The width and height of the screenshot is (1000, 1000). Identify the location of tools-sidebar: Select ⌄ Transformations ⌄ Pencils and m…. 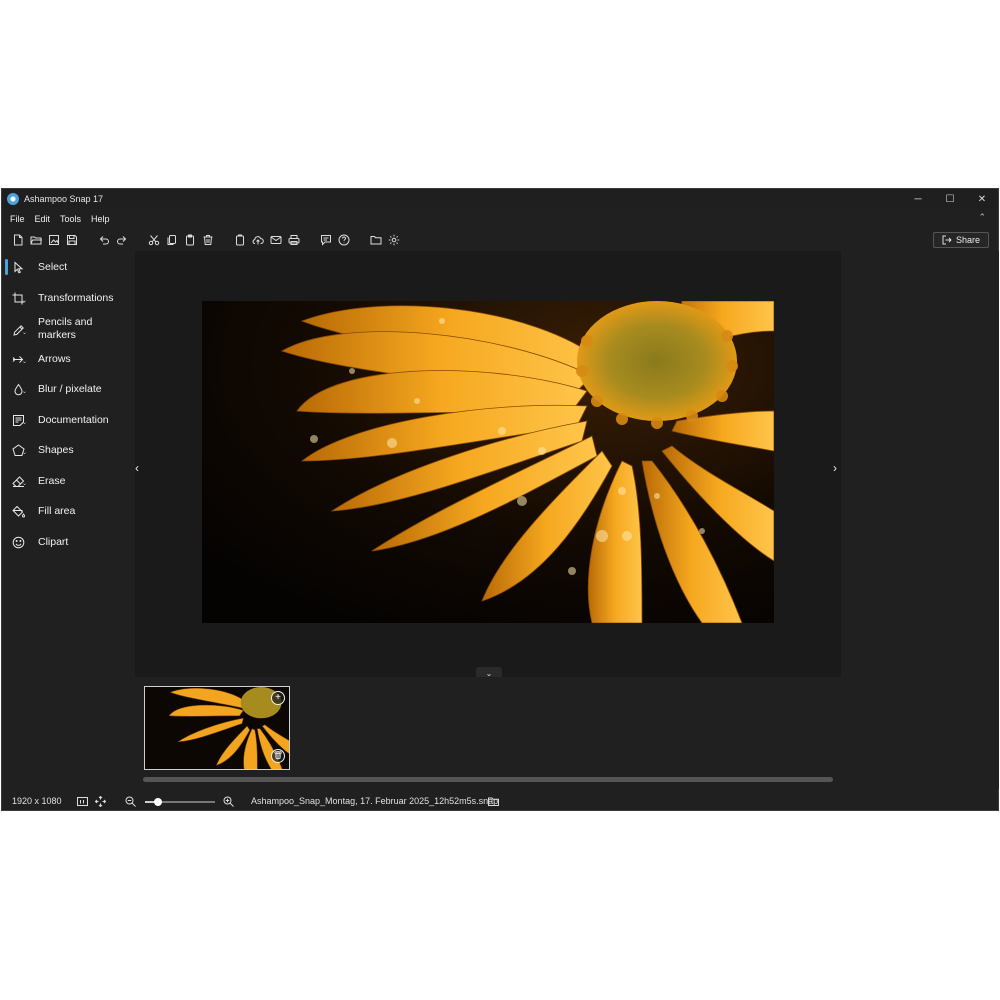
(68, 520).